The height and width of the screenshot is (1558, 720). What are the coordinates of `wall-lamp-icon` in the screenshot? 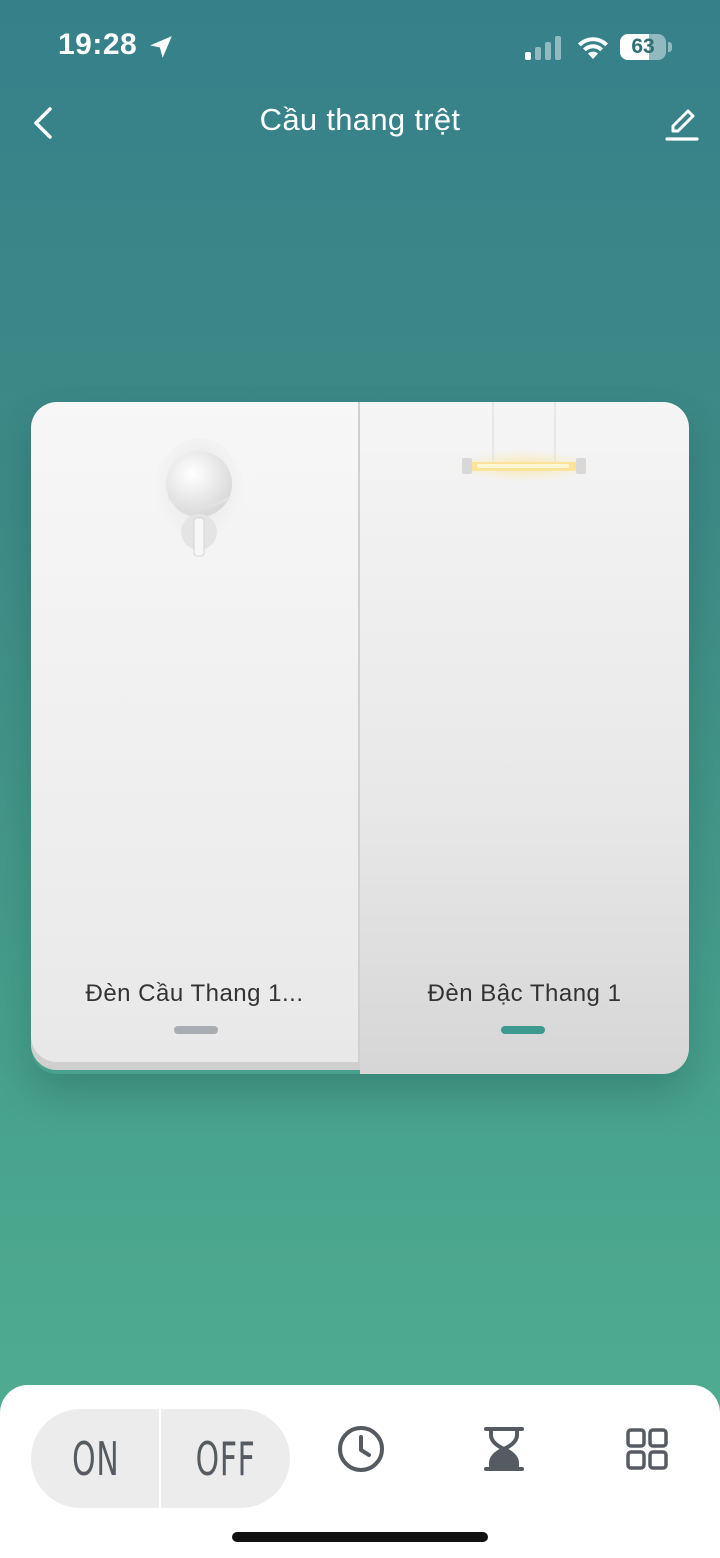 It's located at (199, 497).